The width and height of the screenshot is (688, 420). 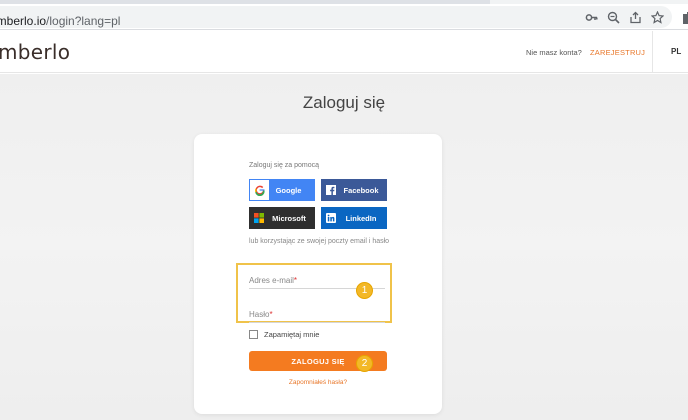 I want to click on facebook-icon, so click(x=331, y=190).